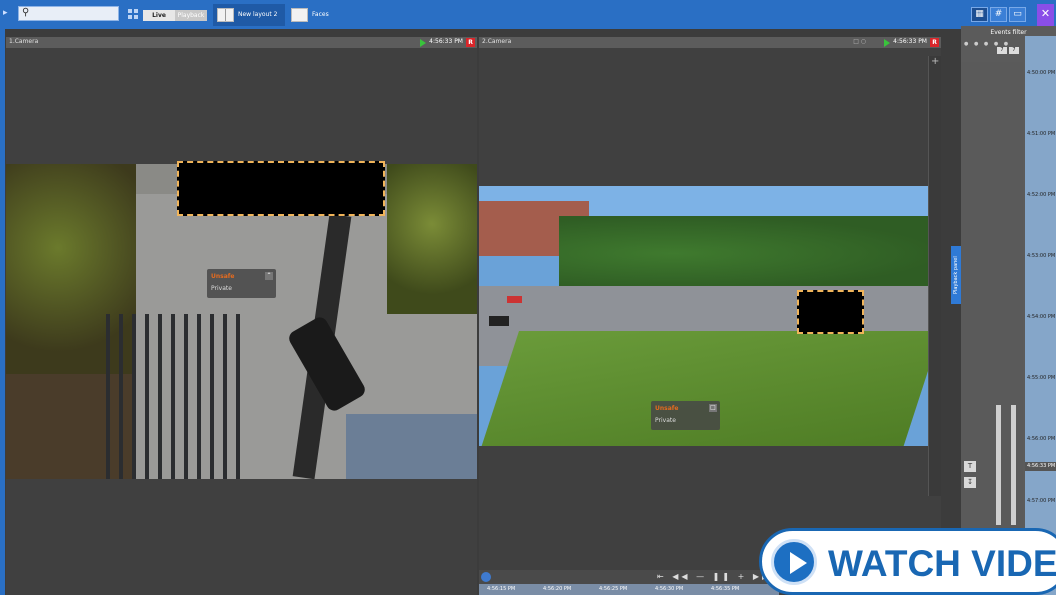  I want to click on timeline-time-label: 4:57:00 PM, so click(1041, 501).